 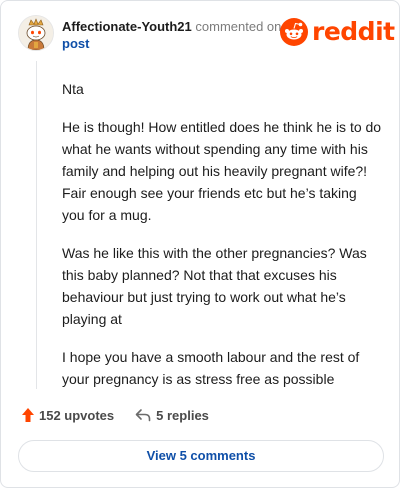 What do you see at coordinates (182, 415) in the screenshot?
I see `reply-count: 5 replies` at bounding box center [182, 415].